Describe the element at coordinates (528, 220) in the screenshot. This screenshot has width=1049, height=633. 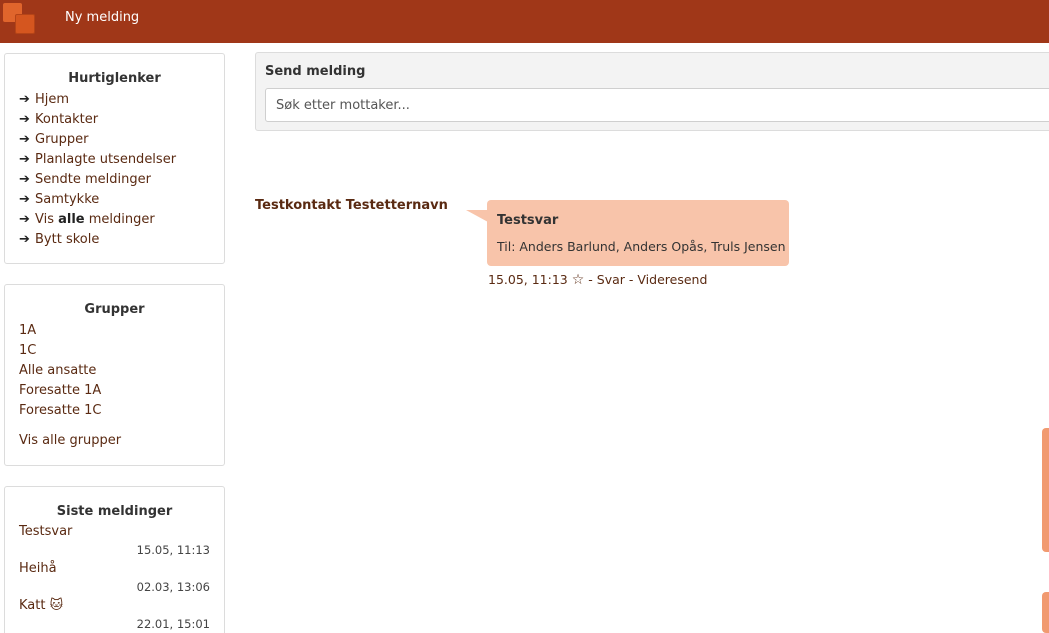
I see `message-title: Testsvar` at that location.